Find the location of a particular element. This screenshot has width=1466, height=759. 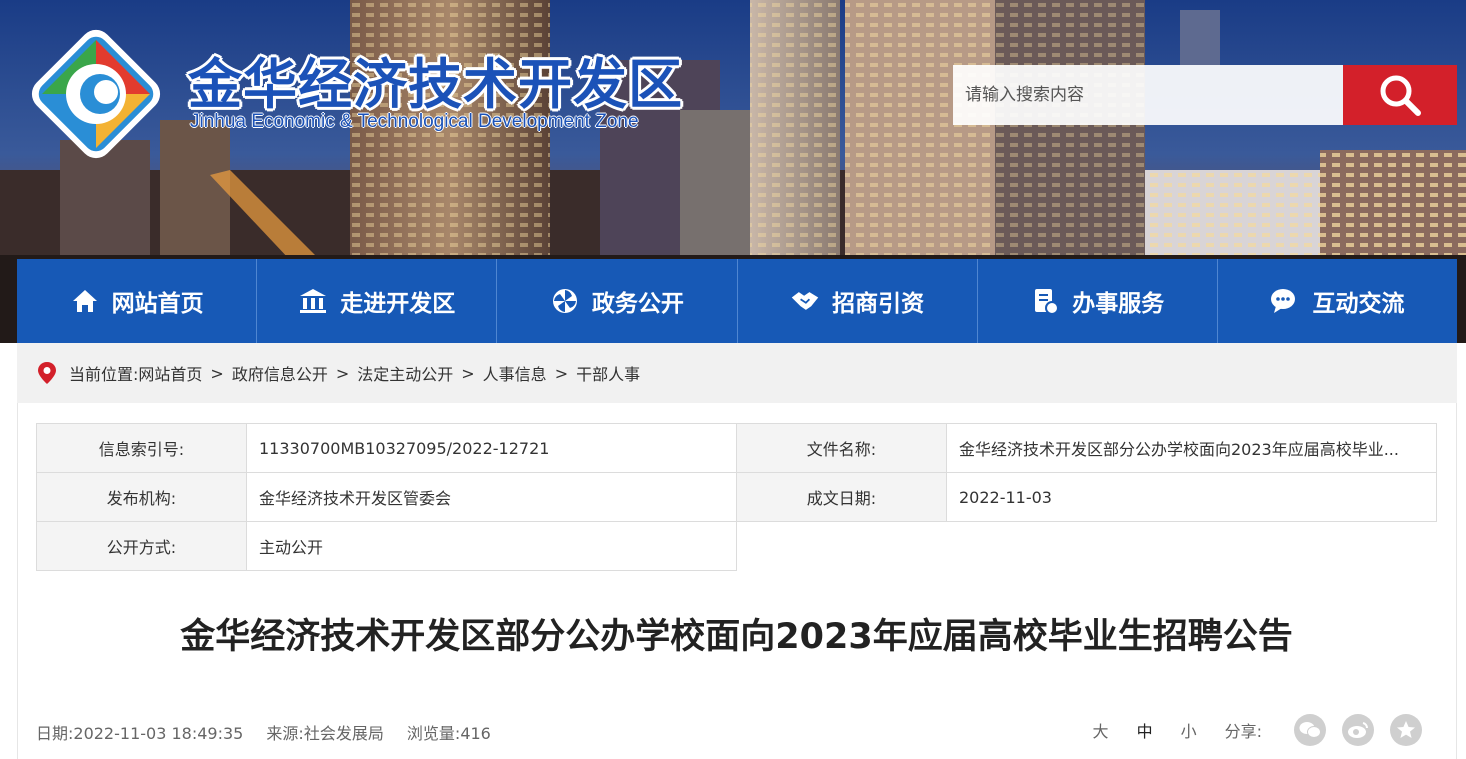

meta-label: 发布机构: is located at coordinates (141, 497).